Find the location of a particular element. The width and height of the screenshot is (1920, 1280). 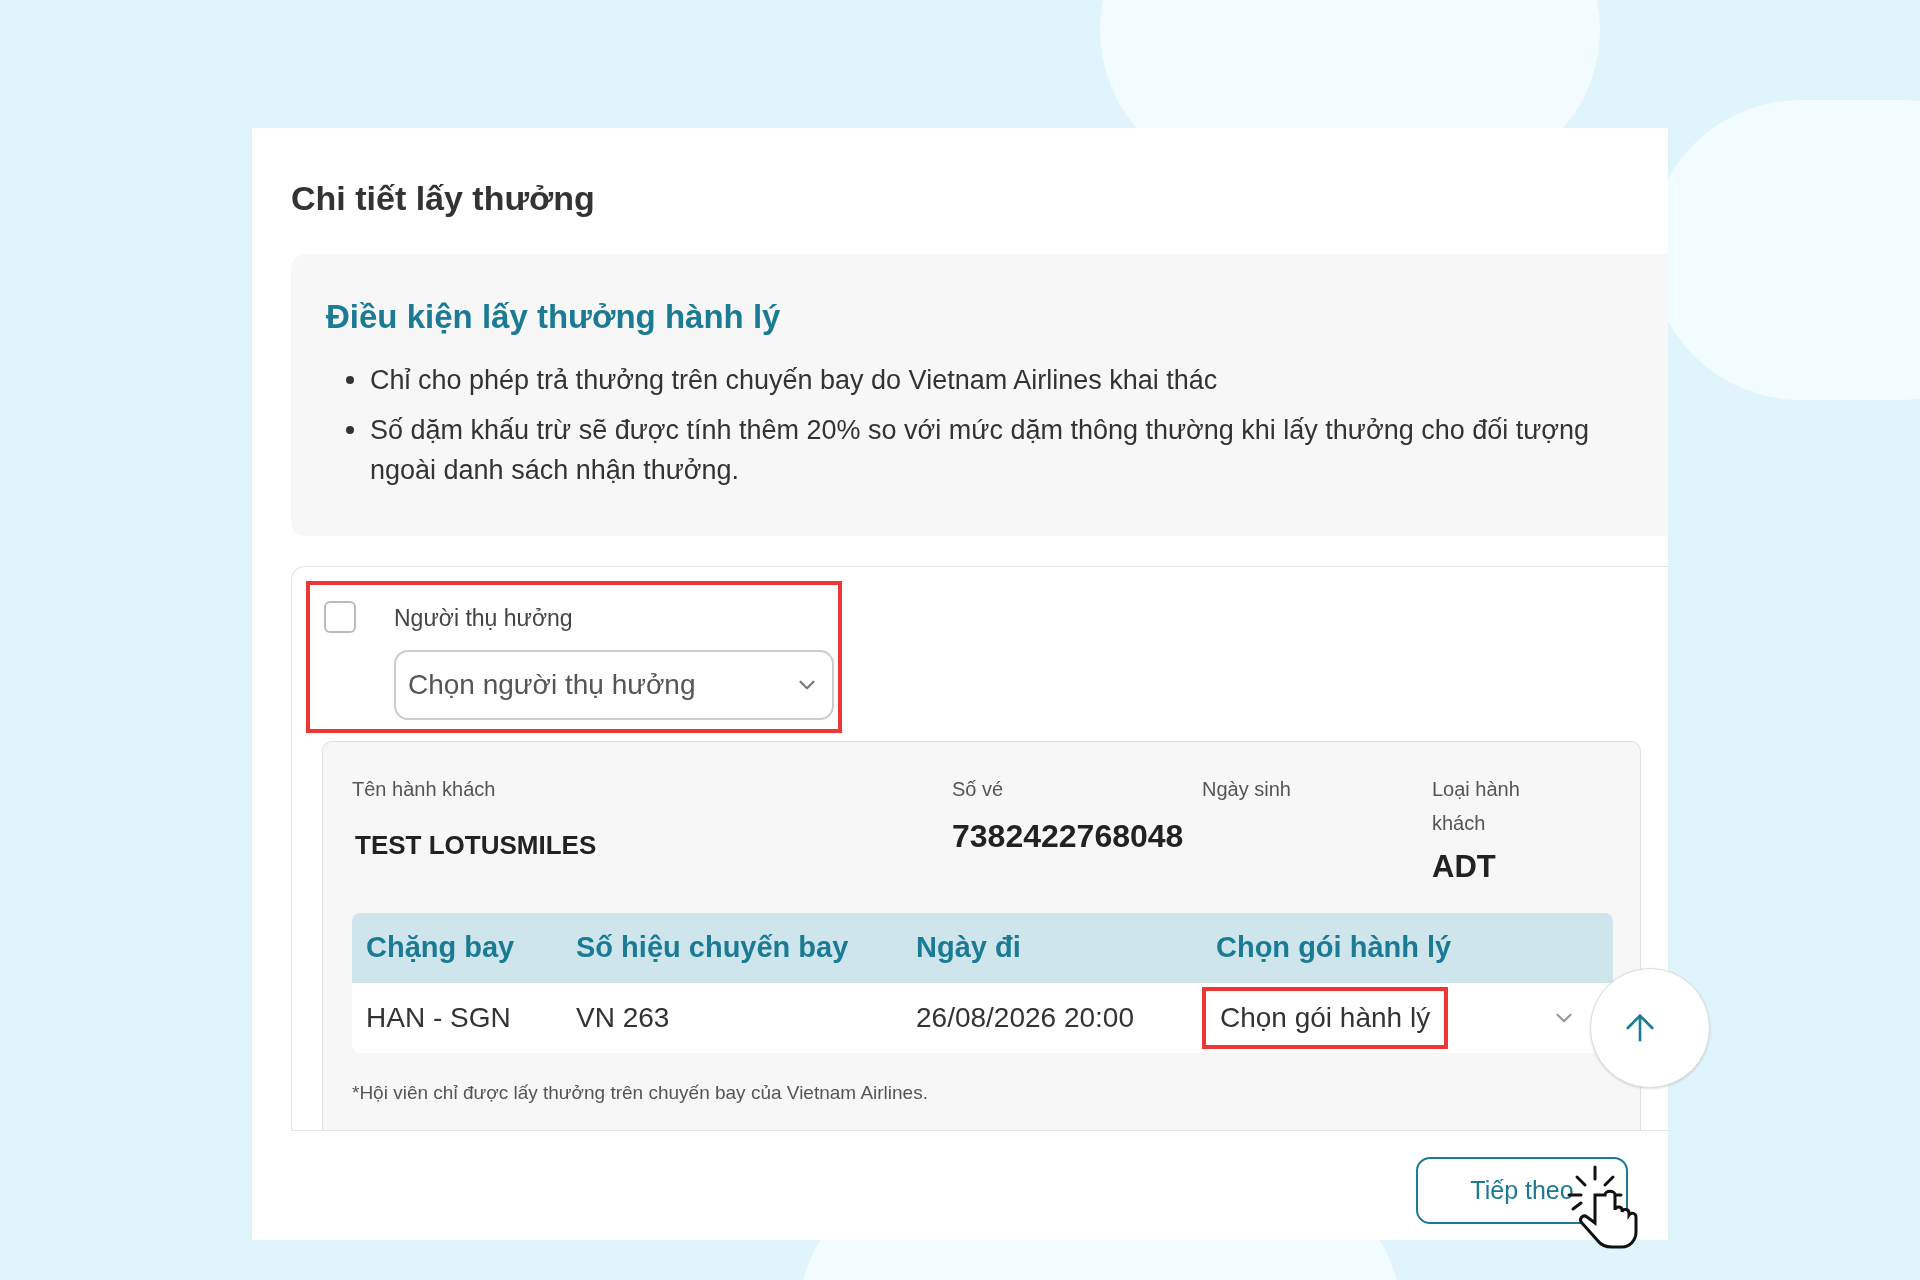

field-label: Tên hành khách is located at coordinates (424, 789).